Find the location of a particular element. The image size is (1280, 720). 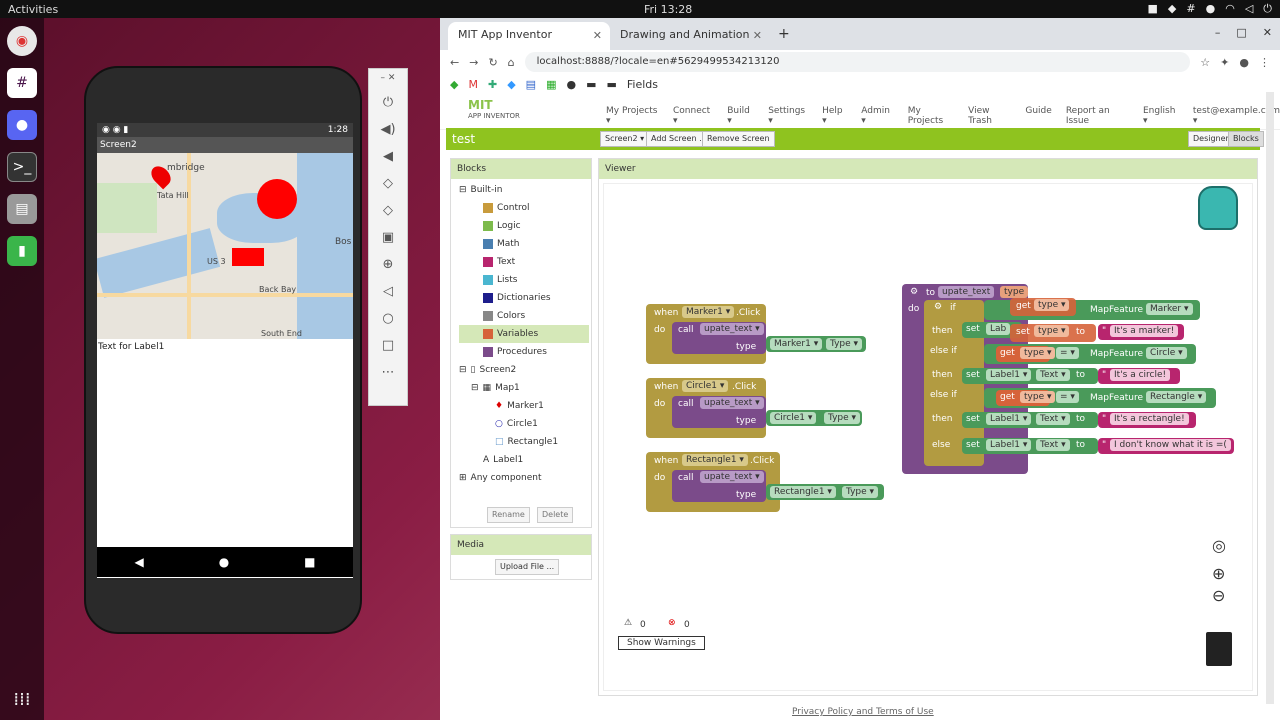

profile-avatar: ● is located at coordinates (1244, 62).